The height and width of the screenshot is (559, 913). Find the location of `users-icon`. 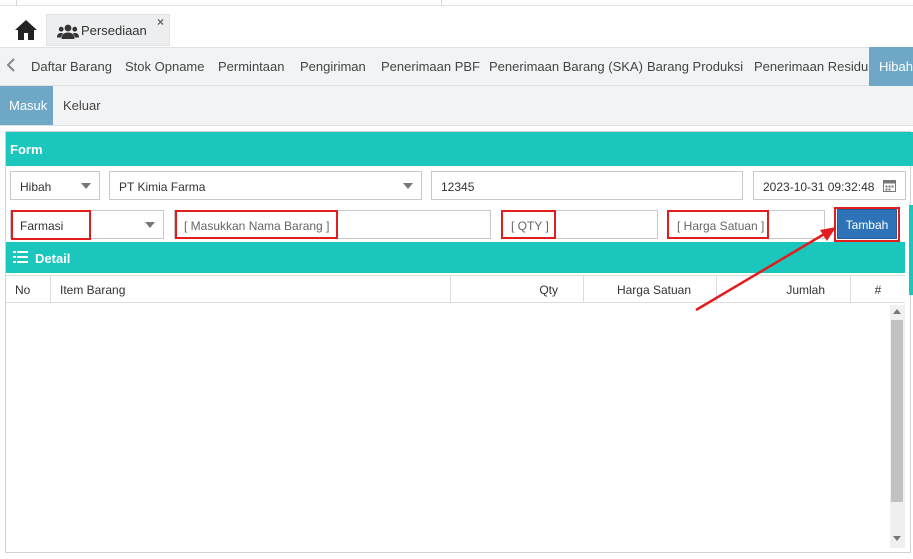

users-icon is located at coordinates (68, 32).